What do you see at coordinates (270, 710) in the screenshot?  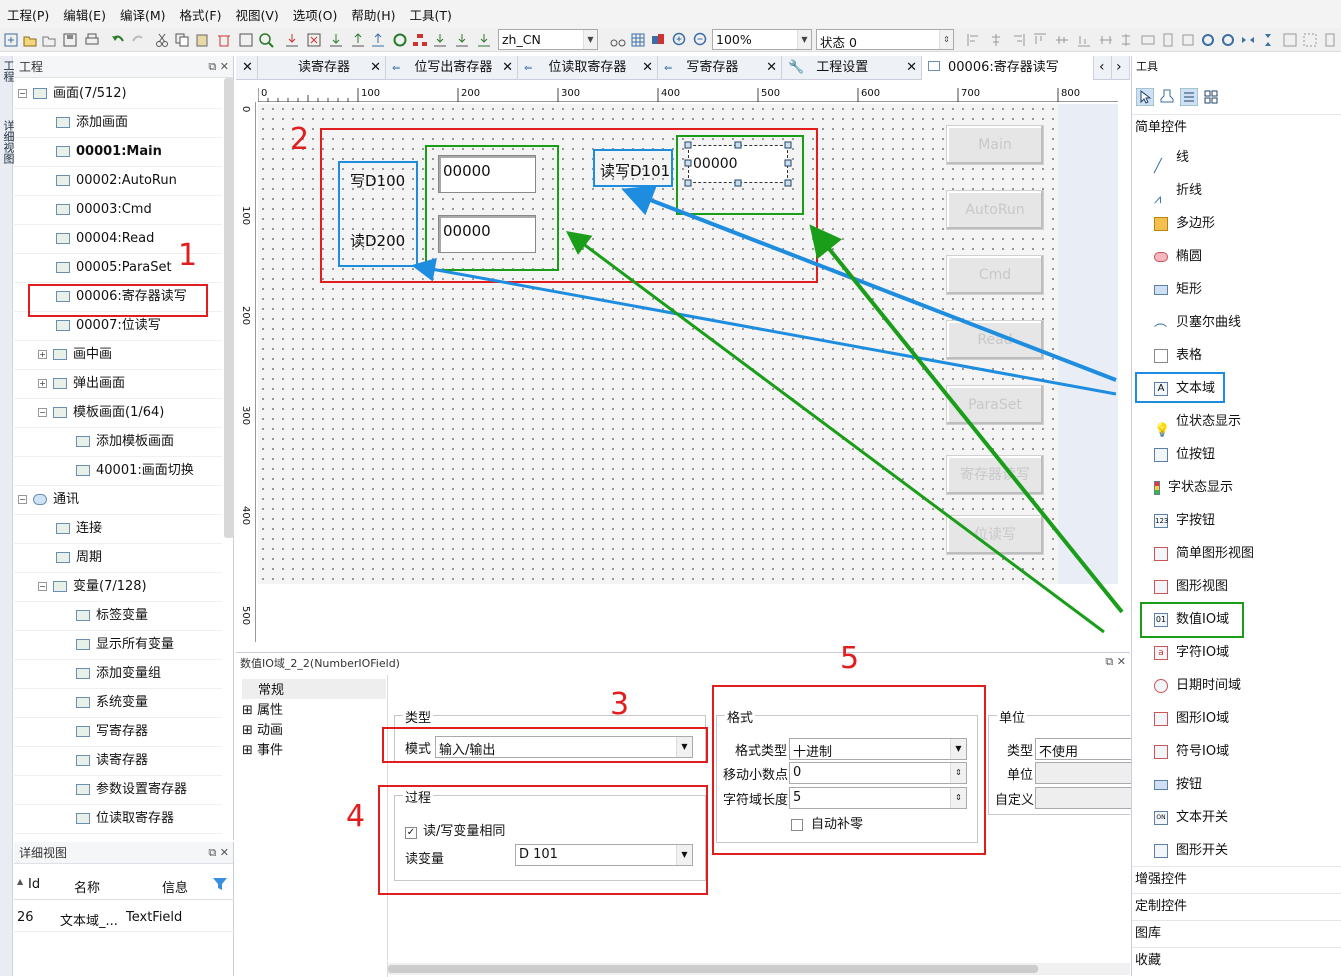 I see `nav-label: 属性` at bounding box center [270, 710].